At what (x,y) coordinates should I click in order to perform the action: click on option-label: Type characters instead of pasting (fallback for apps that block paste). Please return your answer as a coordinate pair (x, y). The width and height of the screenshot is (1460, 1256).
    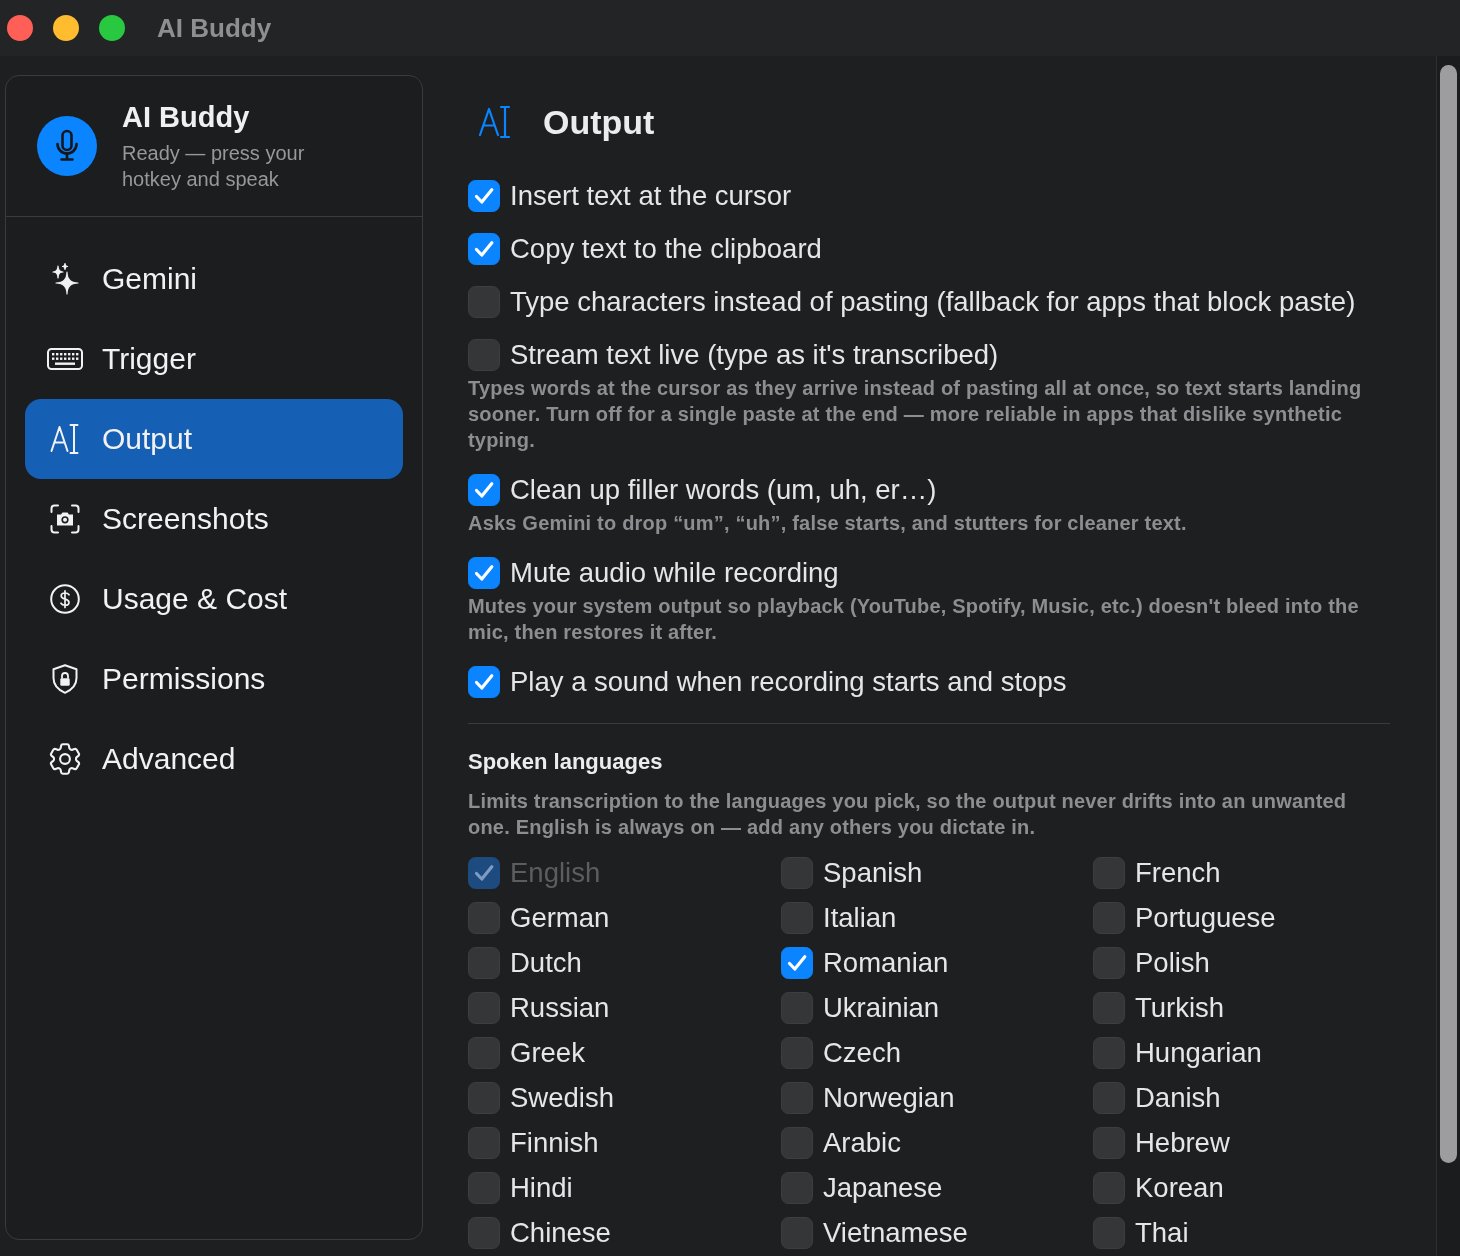
    Looking at the image, I should click on (933, 302).